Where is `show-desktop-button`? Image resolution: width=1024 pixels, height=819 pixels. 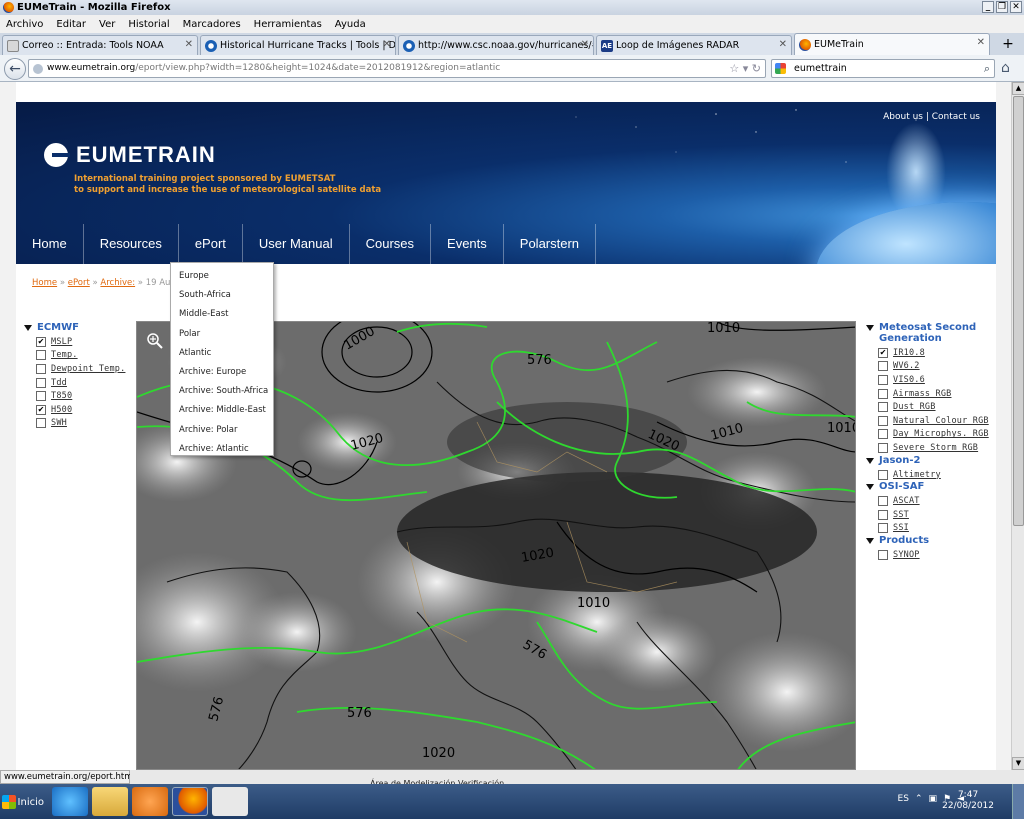
show-desktop-button is located at coordinates (1018, 801).